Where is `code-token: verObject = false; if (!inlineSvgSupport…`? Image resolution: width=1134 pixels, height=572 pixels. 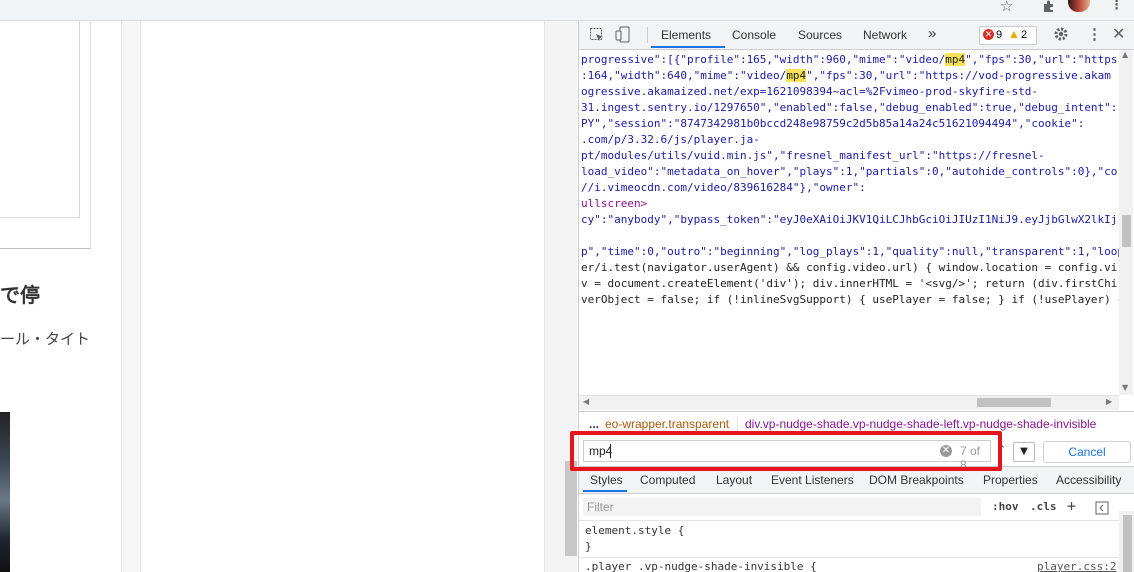 code-token: verObject = false; if (!inlineSvgSupport… is located at coordinates (850, 299).